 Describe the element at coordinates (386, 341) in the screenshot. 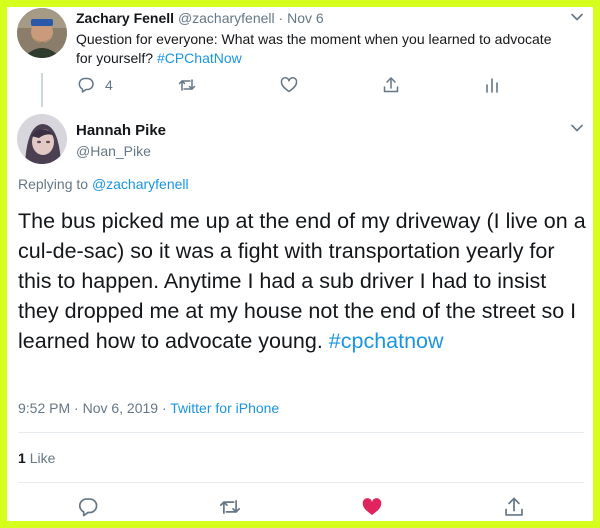

I see `tweet2-hashtag: #cpchatnow` at that location.